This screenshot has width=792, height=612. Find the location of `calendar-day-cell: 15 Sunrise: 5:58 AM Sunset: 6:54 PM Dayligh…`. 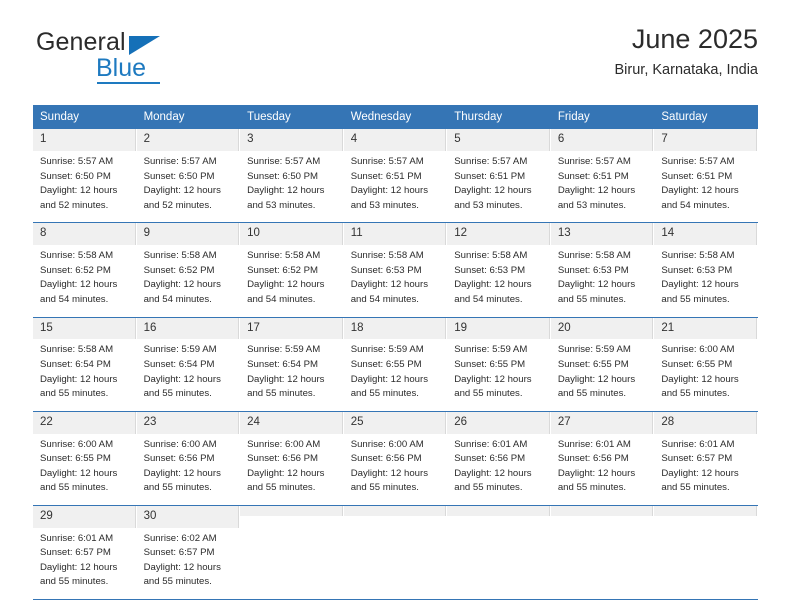

calendar-day-cell: 15 Sunrise: 5:58 AM Sunset: 6:54 PM Dayligh… is located at coordinates (85, 364).